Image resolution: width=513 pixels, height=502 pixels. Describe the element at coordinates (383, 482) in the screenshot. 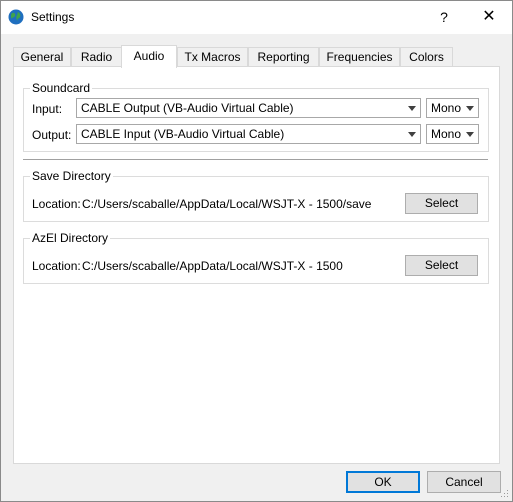

I see `ok-button: OK` at that location.